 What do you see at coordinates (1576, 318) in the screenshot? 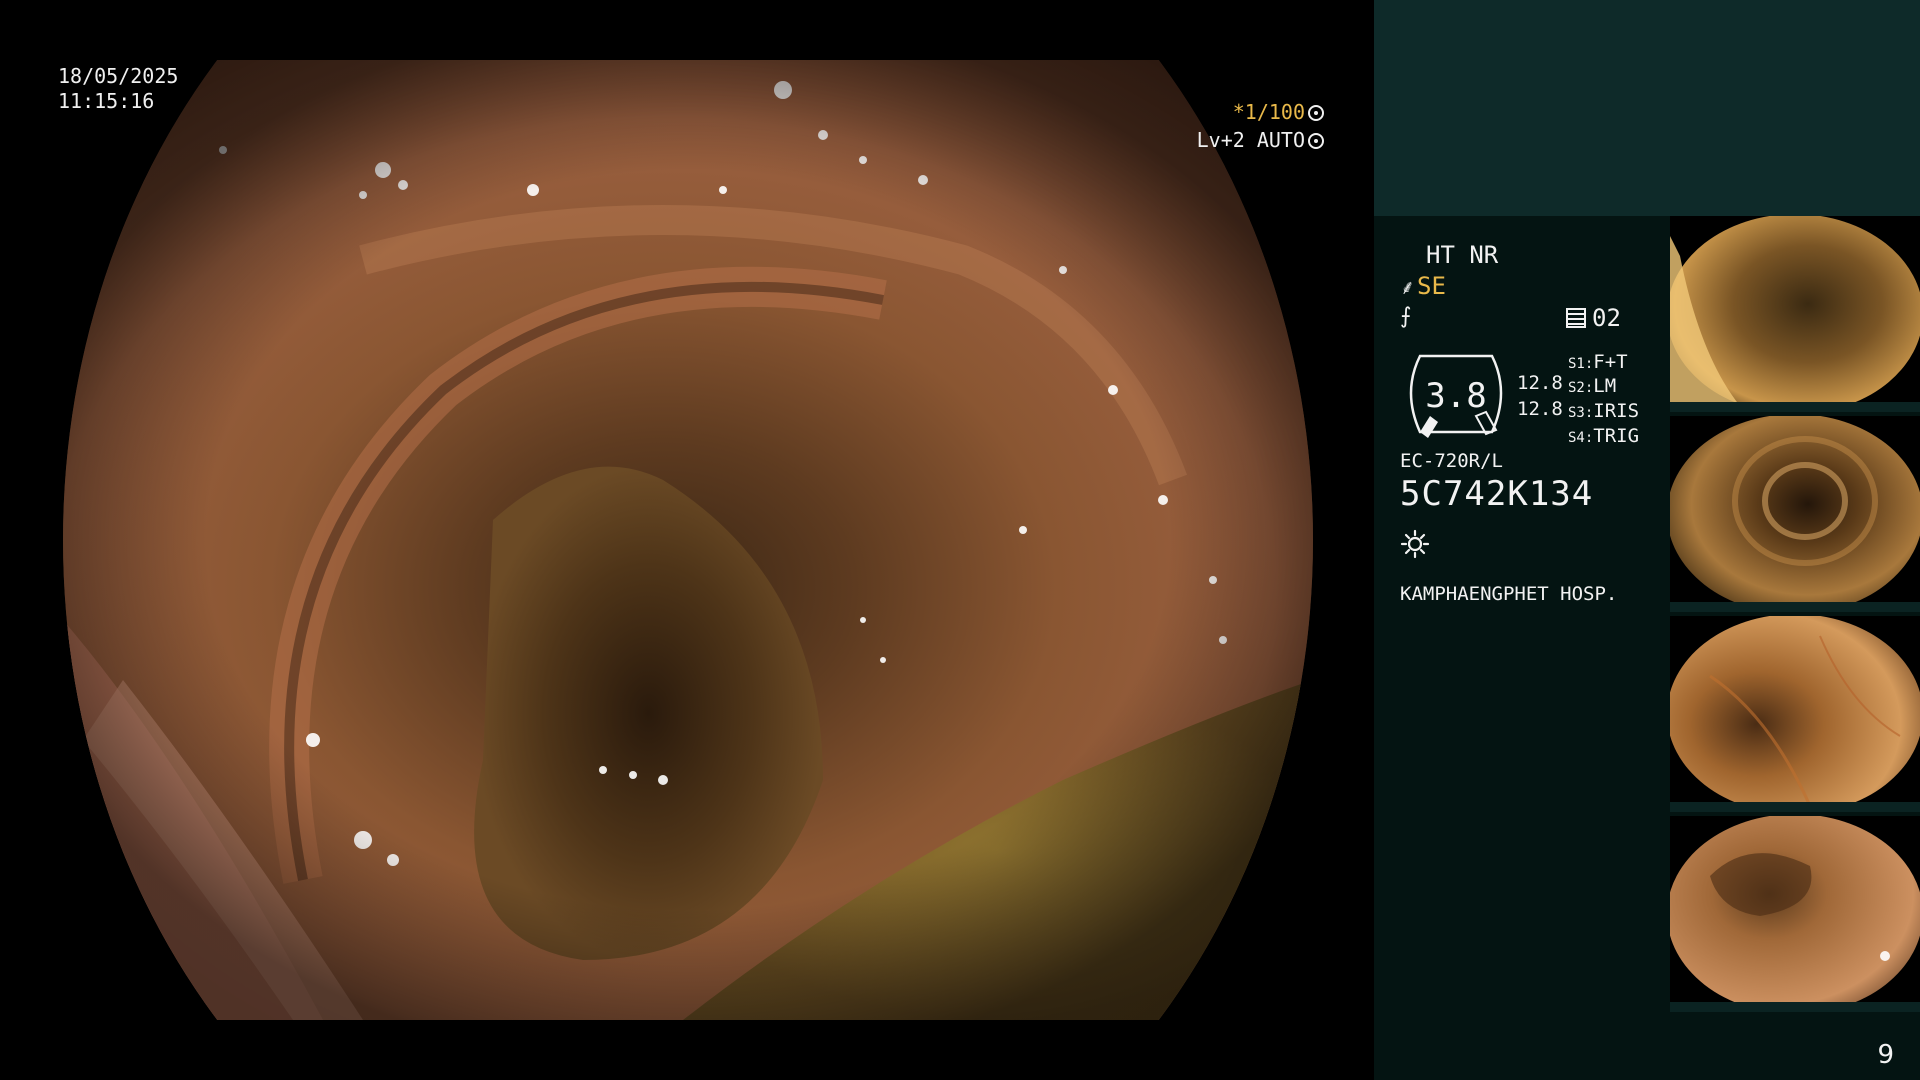
I see `memo-icon` at bounding box center [1576, 318].